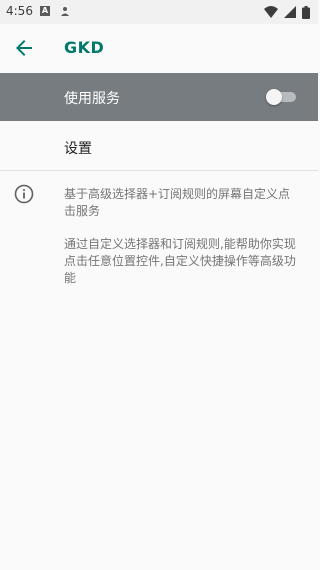 Image resolution: width=320 pixels, height=570 pixels. Describe the element at coordinates (92, 99) in the screenshot. I see `use-service-label: 使用服务` at that location.